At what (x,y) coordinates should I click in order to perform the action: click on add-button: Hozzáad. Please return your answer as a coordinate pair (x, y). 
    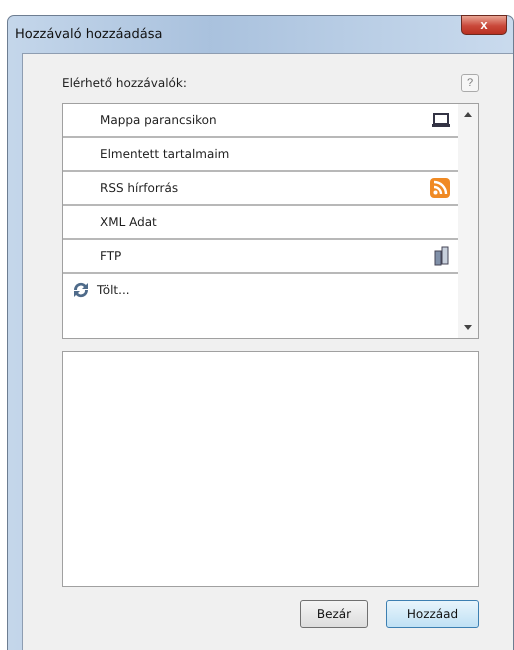
    Looking at the image, I should click on (432, 614).